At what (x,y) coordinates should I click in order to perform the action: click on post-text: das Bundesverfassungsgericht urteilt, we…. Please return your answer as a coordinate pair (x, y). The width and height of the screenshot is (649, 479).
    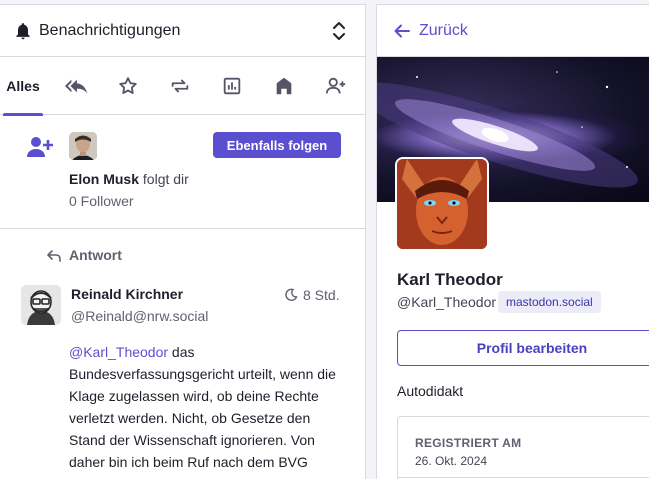
    Looking at the image, I should click on (202, 411).